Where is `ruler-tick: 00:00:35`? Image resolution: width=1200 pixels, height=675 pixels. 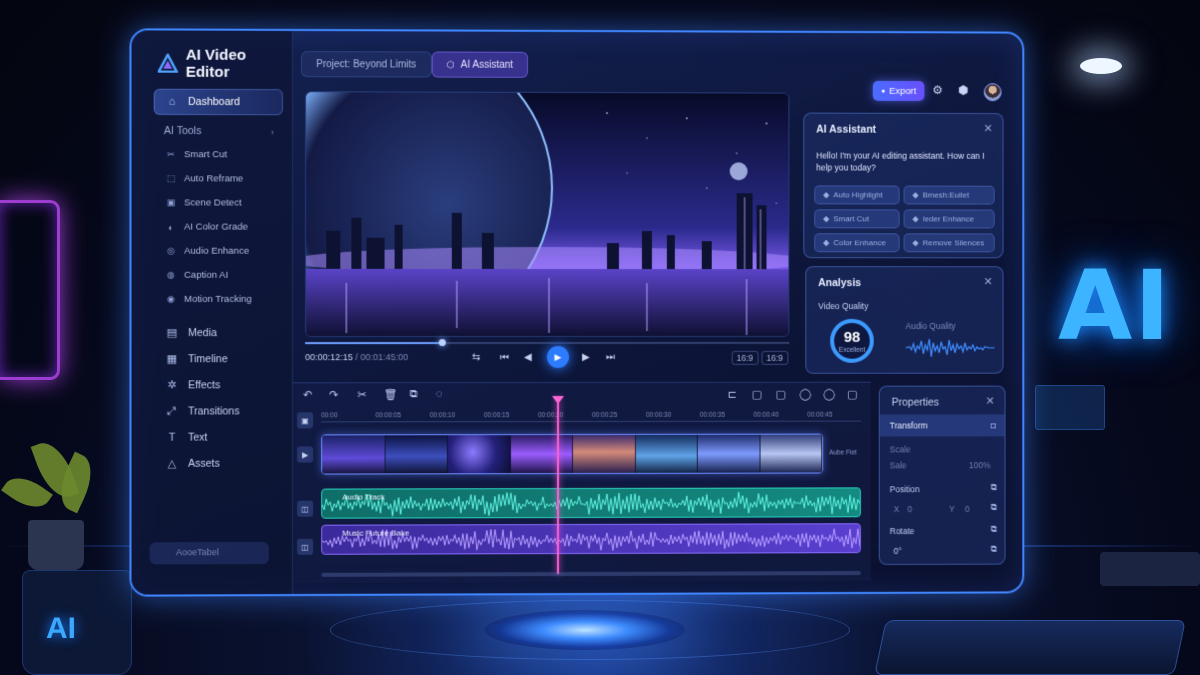
ruler-tick: 00:00:35 is located at coordinates (712, 415).